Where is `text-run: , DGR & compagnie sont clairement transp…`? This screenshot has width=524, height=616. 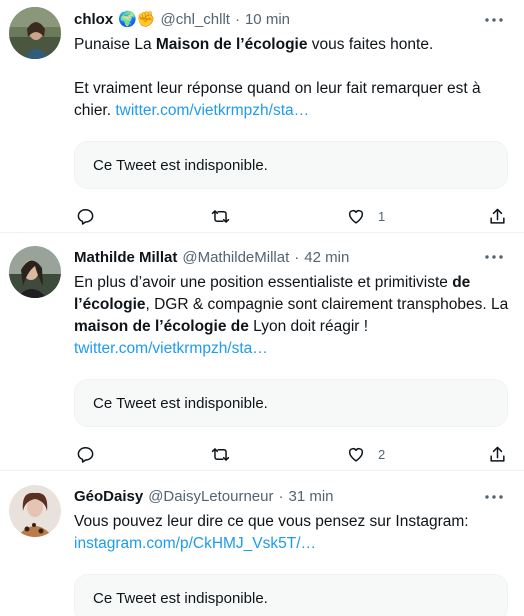
text-run: , DGR & compagnie sont clairement transp… is located at coordinates (327, 304).